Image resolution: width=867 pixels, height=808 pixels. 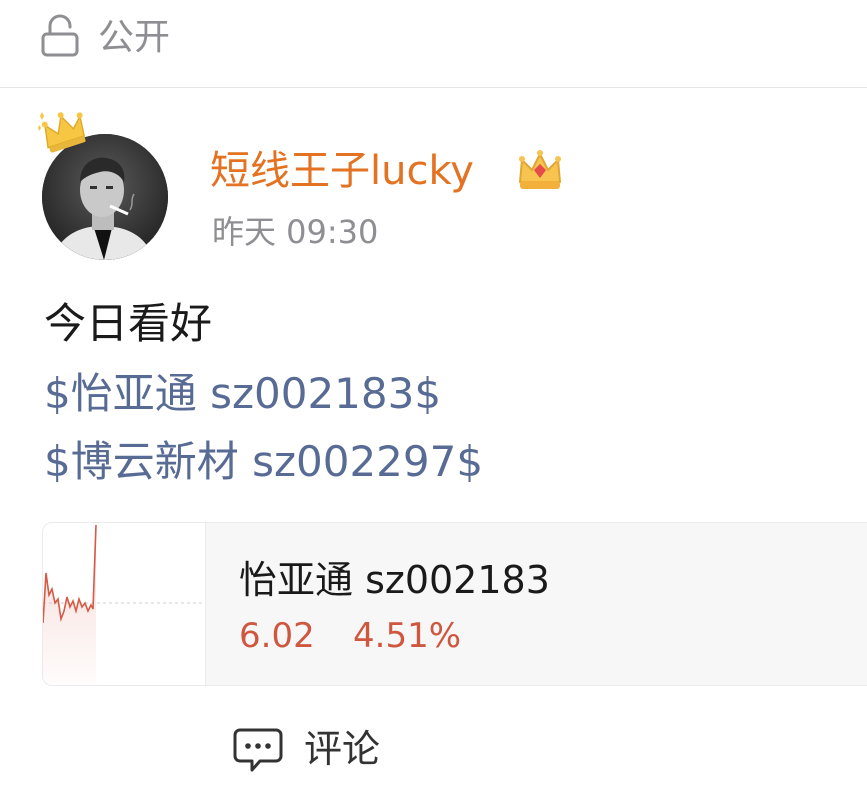 I want to click on stock-link: $博云新材 sz002297$, so click(x=263, y=462).